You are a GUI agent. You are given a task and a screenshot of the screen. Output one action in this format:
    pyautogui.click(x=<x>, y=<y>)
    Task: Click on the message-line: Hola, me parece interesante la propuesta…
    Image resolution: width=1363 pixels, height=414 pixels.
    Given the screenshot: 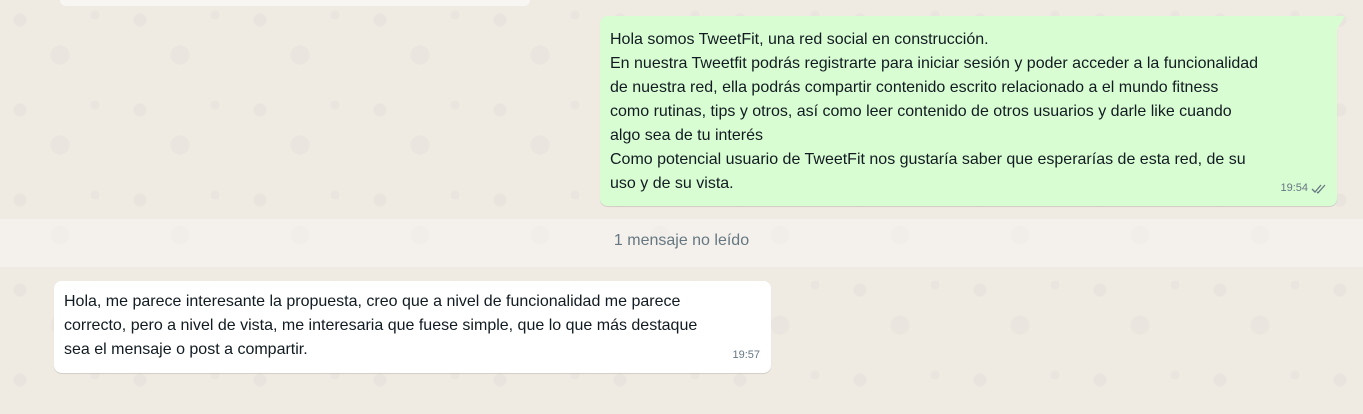 What is the action you would take?
    pyautogui.click(x=372, y=301)
    